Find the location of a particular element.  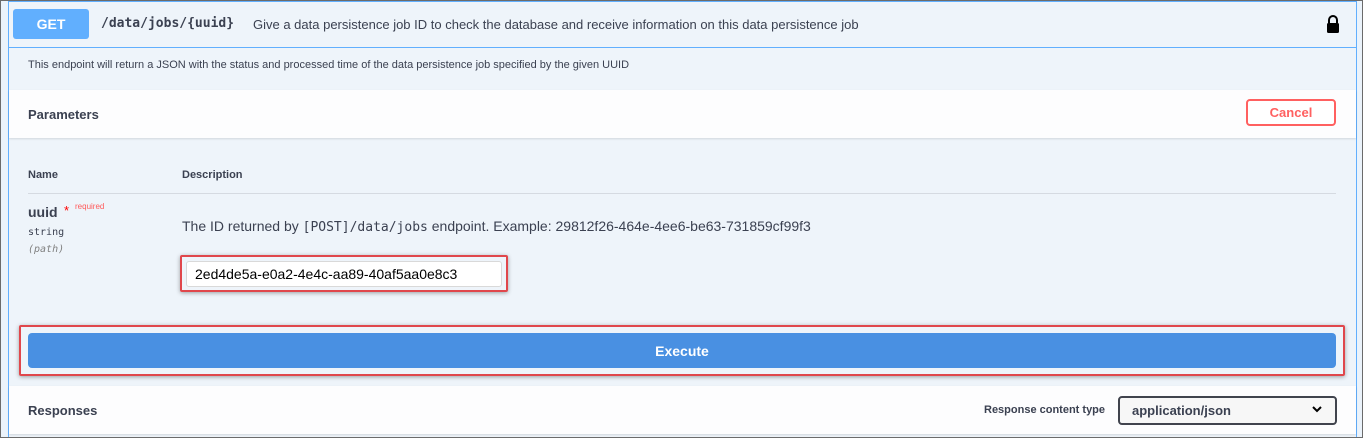

column-header-description: Description is located at coordinates (212, 175).